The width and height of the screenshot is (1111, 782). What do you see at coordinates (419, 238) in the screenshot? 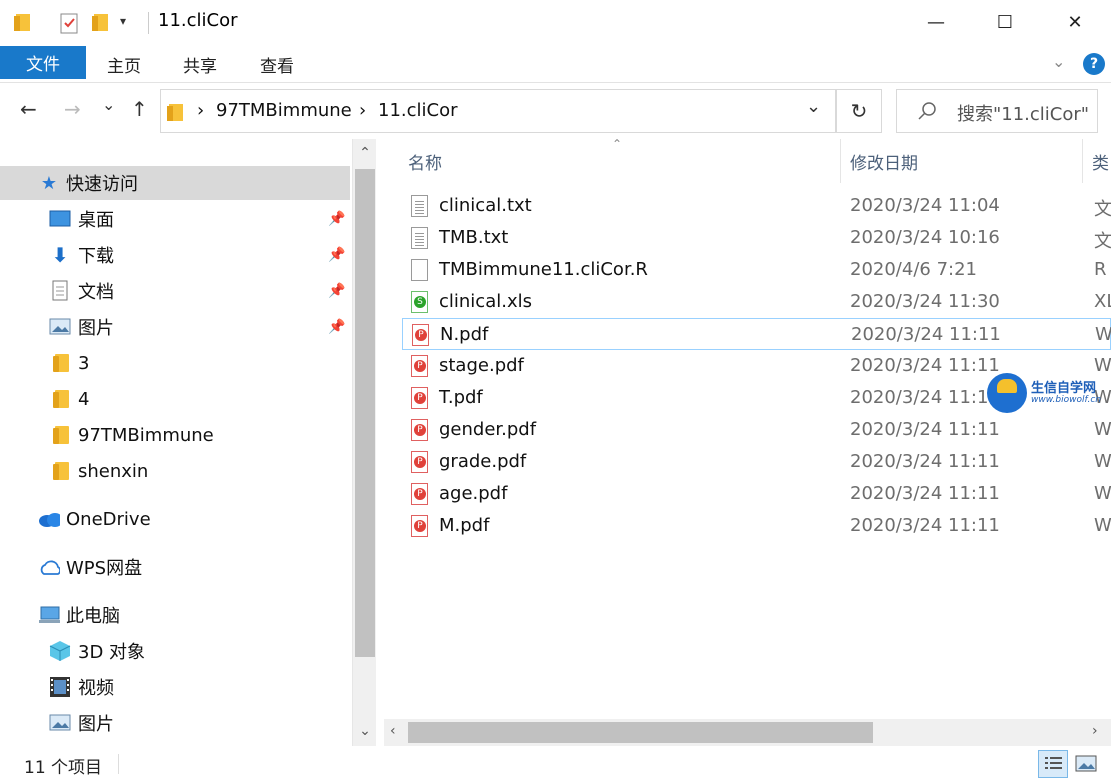
I see `text-file-icon` at bounding box center [419, 238].